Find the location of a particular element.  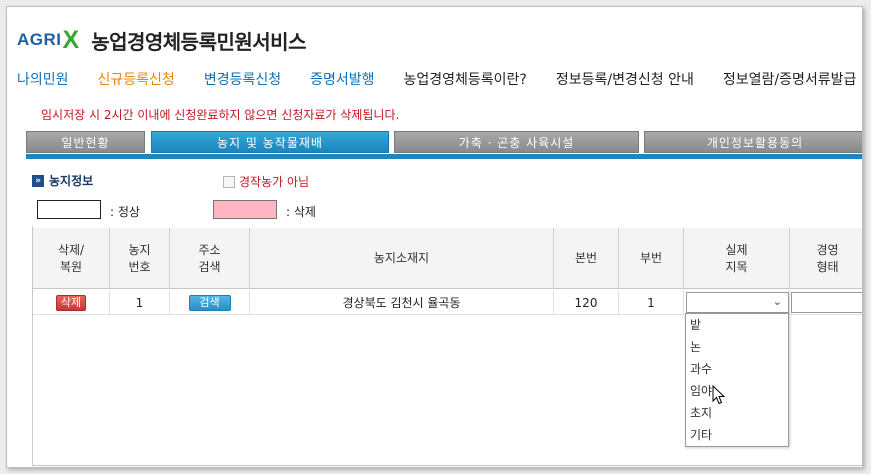

option-forest: 임야 is located at coordinates (737, 391).